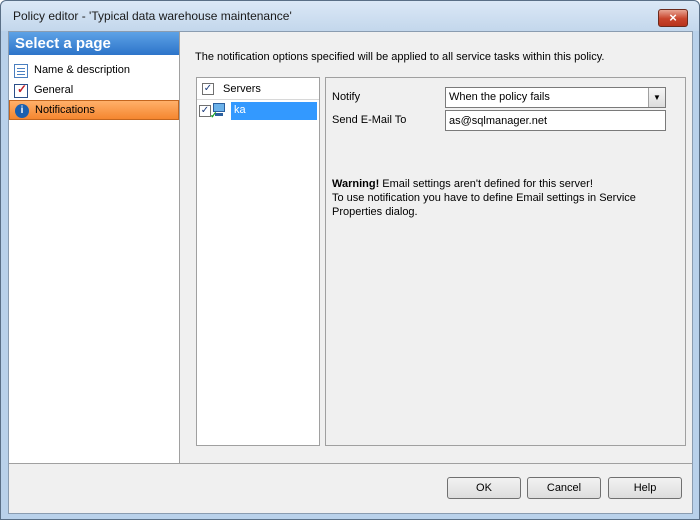 This screenshot has width=700, height=520. What do you see at coordinates (82, 70) in the screenshot?
I see `page-item-label: Name & description` at bounding box center [82, 70].